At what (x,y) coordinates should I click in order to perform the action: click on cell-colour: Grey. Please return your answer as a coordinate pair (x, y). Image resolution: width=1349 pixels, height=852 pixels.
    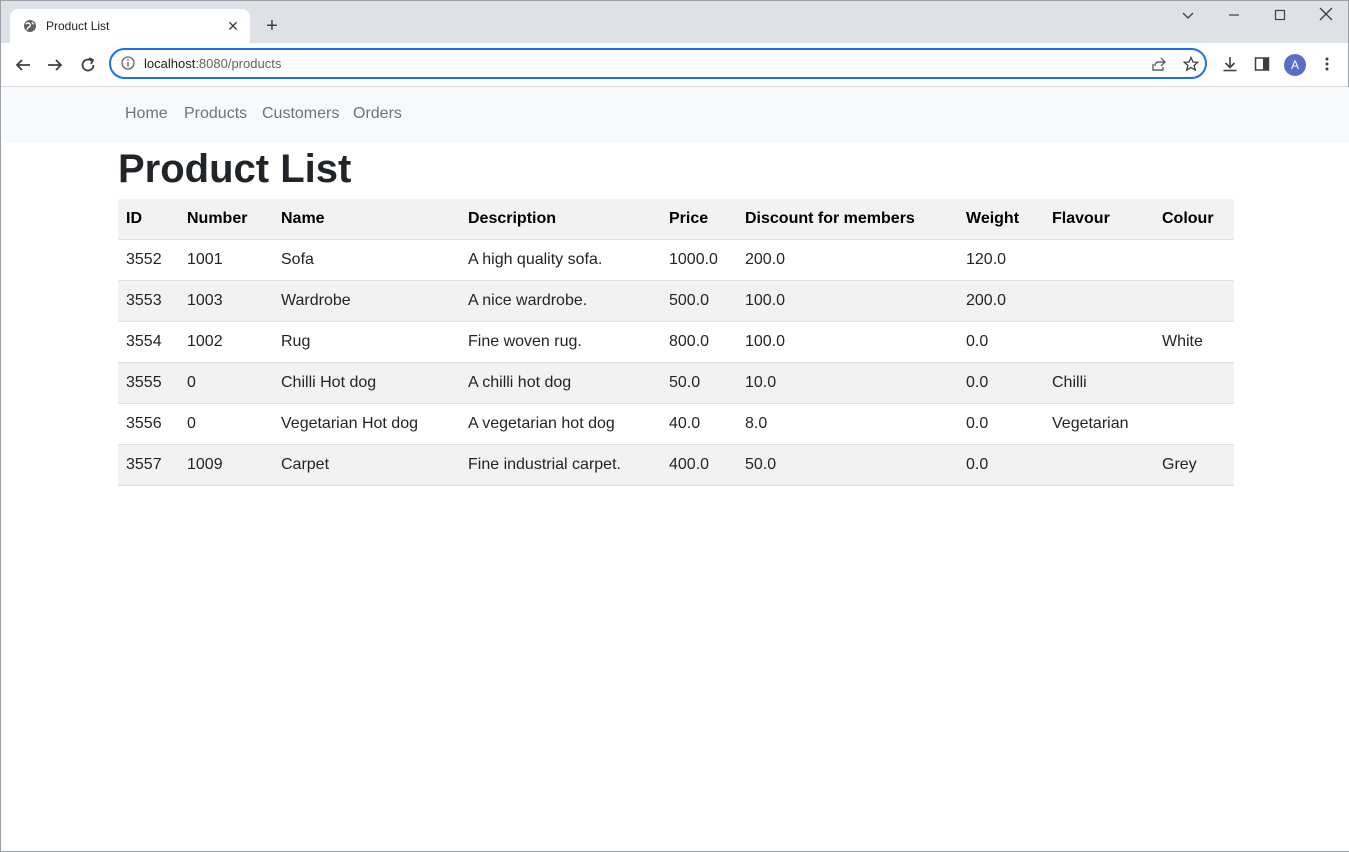
    Looking at the image, I should click on (1194, 465).